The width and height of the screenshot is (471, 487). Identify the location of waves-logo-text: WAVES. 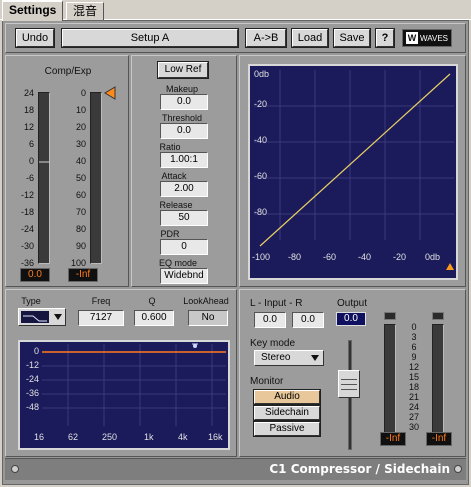
(434, 38).